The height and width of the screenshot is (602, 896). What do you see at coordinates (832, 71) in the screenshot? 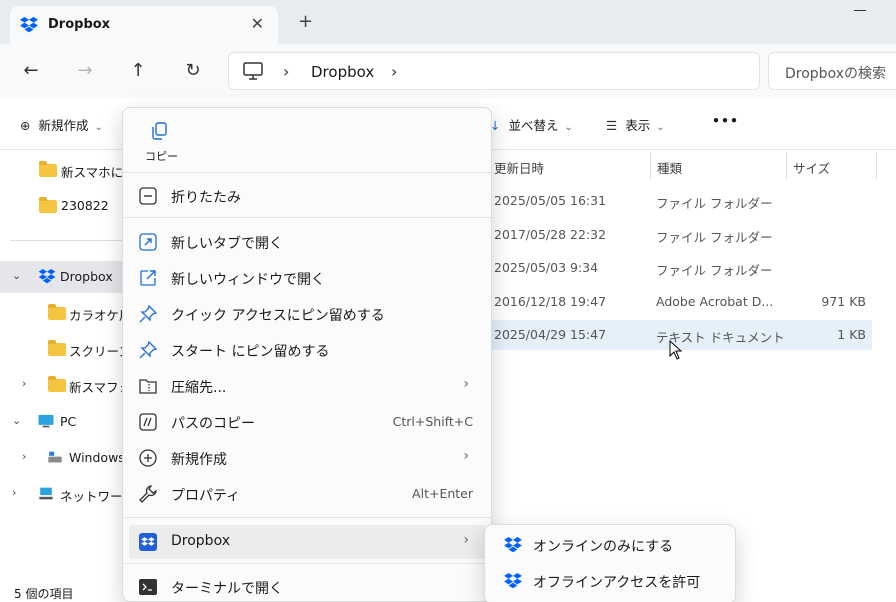
I see `search-input: Dropboxの検索` at bounding box center [832, 71].